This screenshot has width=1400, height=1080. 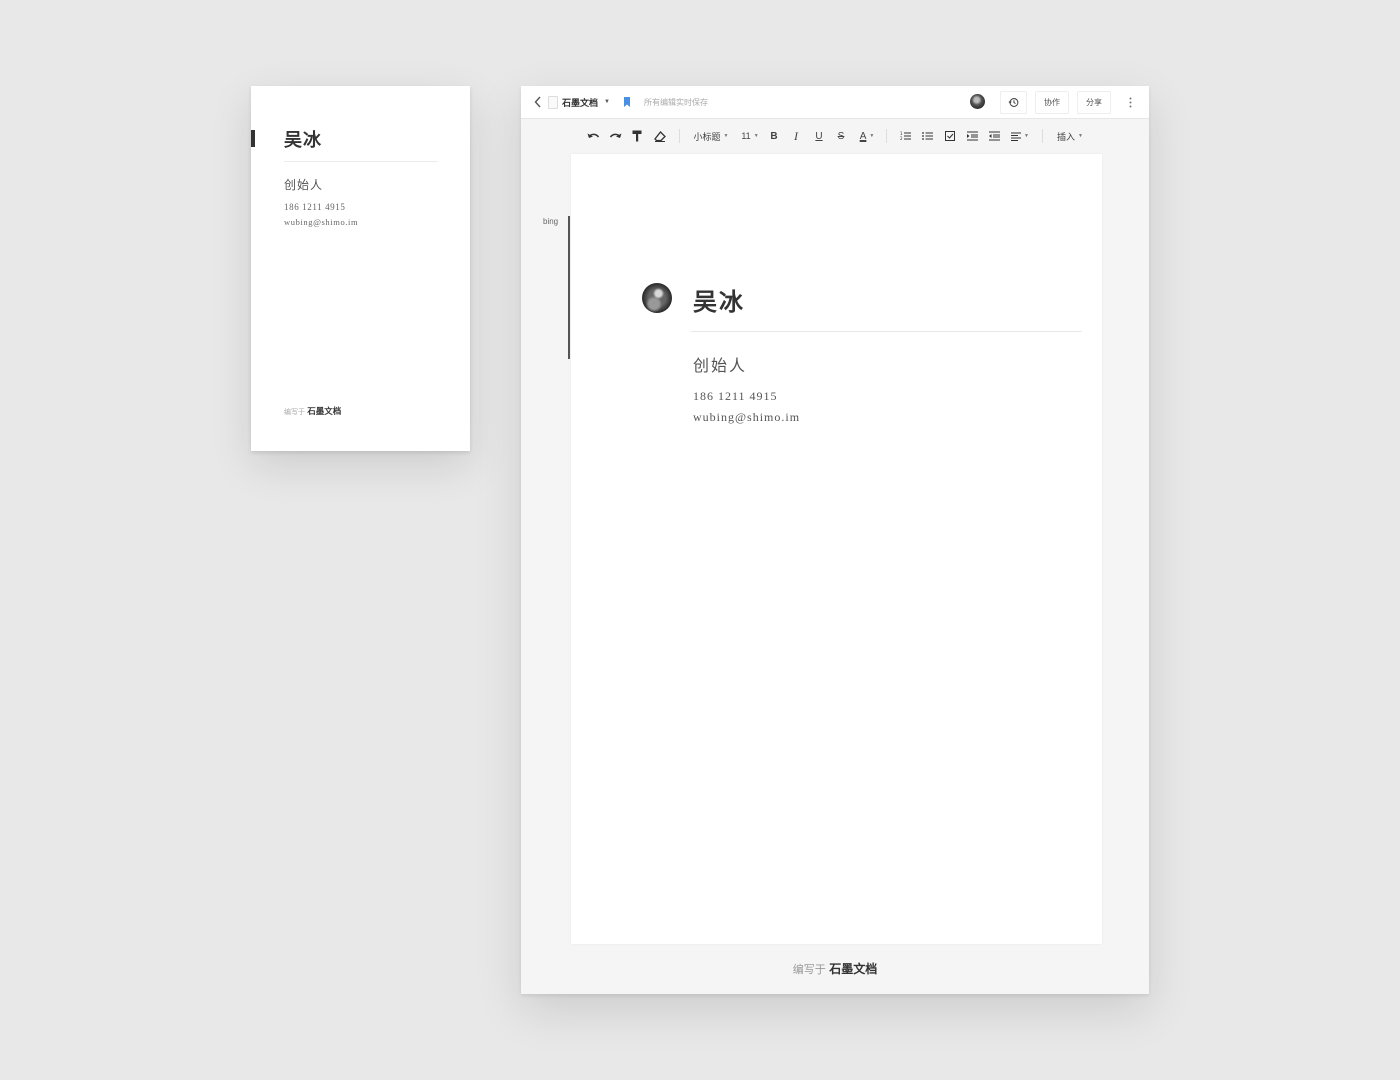 I want to click on font-color-select: A ▼, so click(x=867, y=136).